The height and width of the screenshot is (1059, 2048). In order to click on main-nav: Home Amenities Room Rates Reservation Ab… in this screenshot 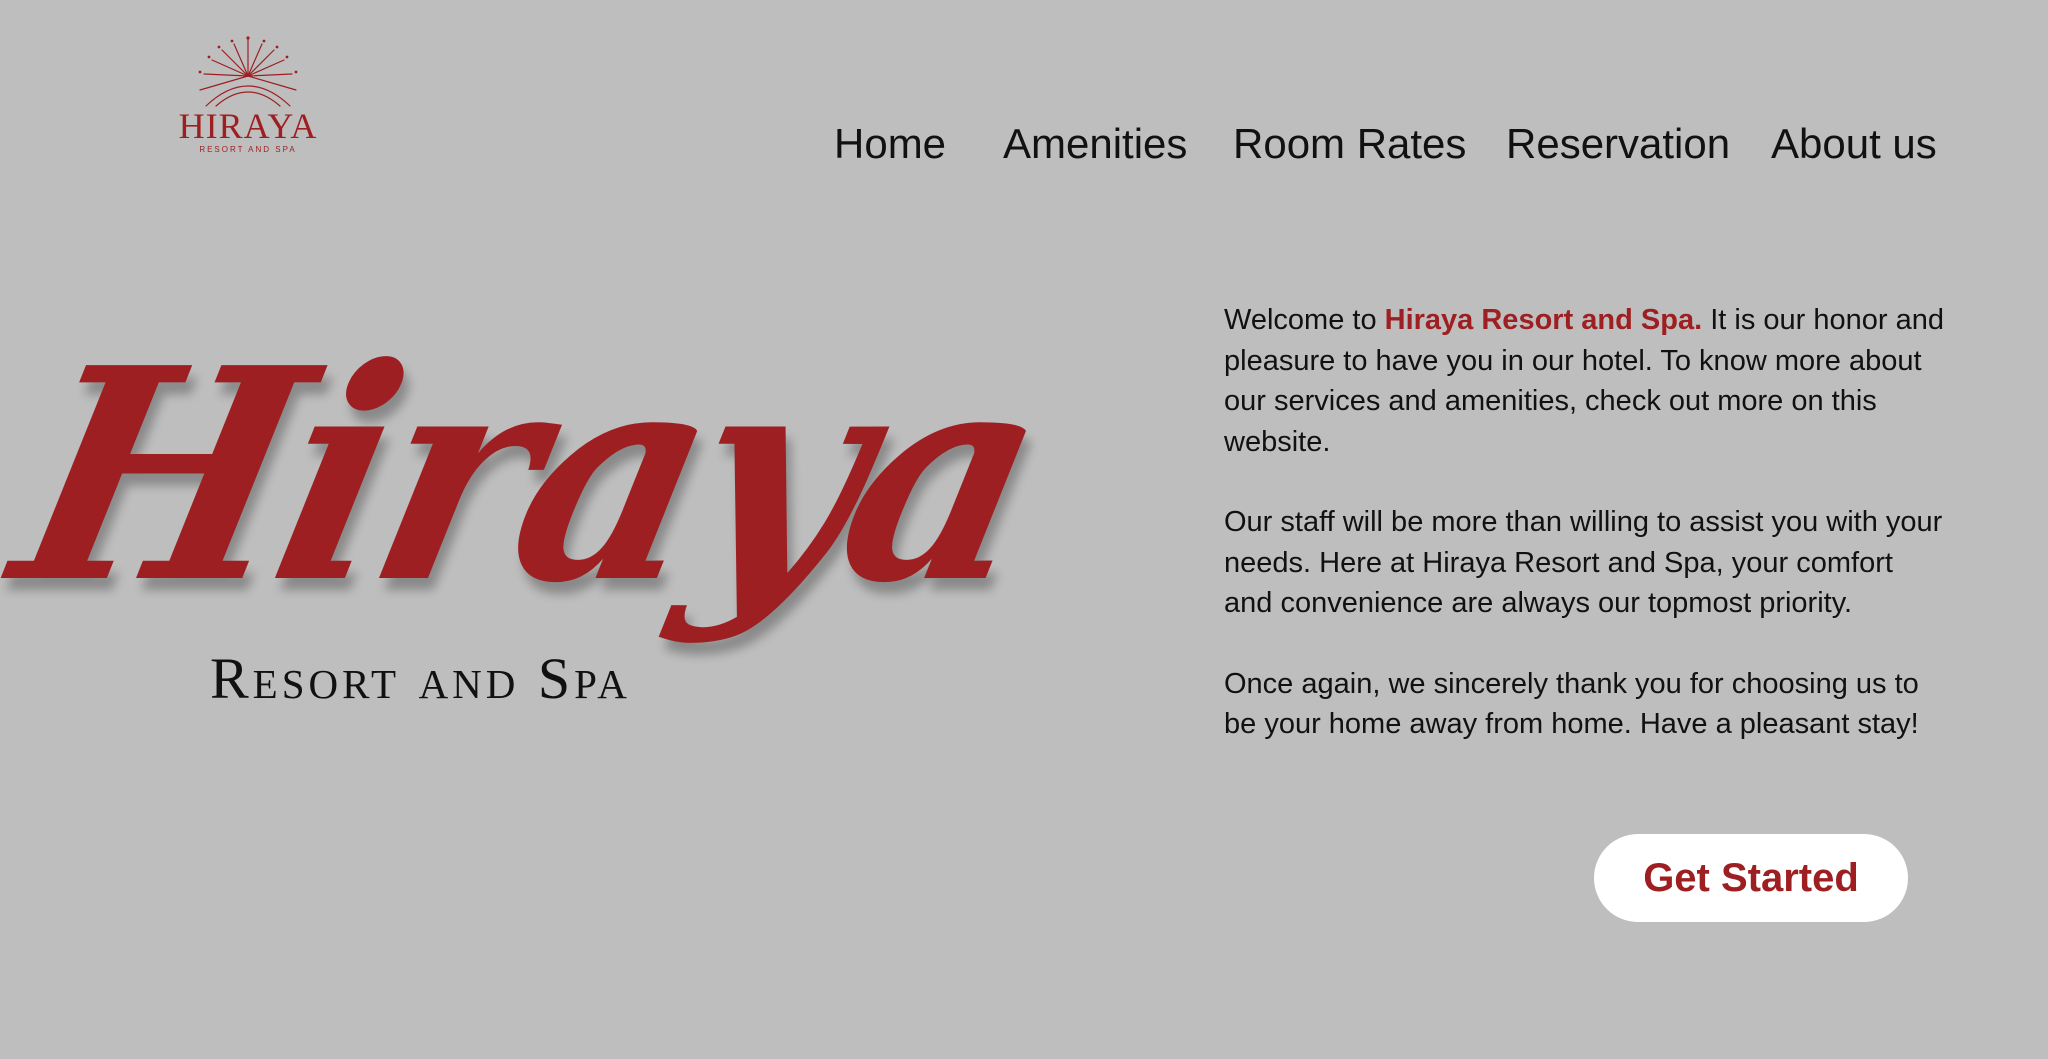, I will do `click(1380, 144)`.